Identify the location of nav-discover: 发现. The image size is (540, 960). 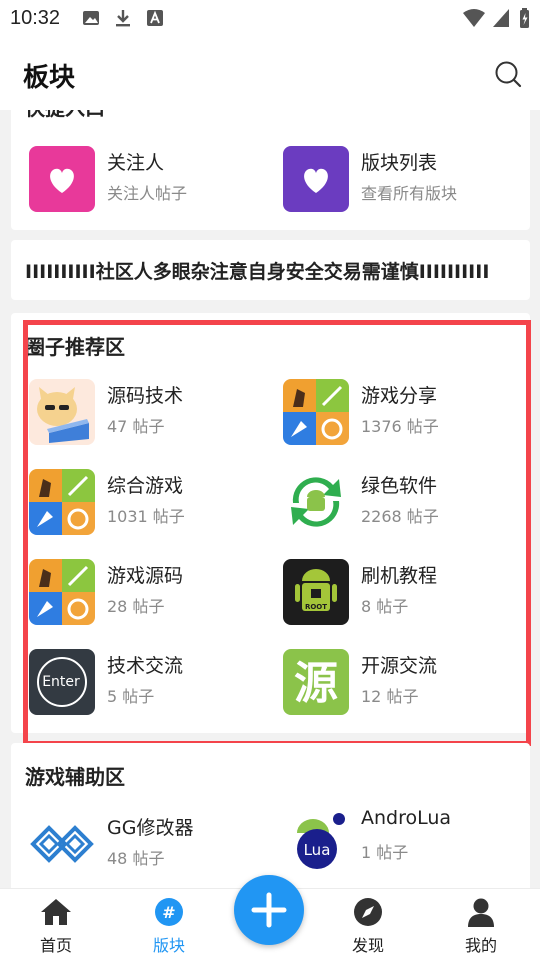
(368, 924).